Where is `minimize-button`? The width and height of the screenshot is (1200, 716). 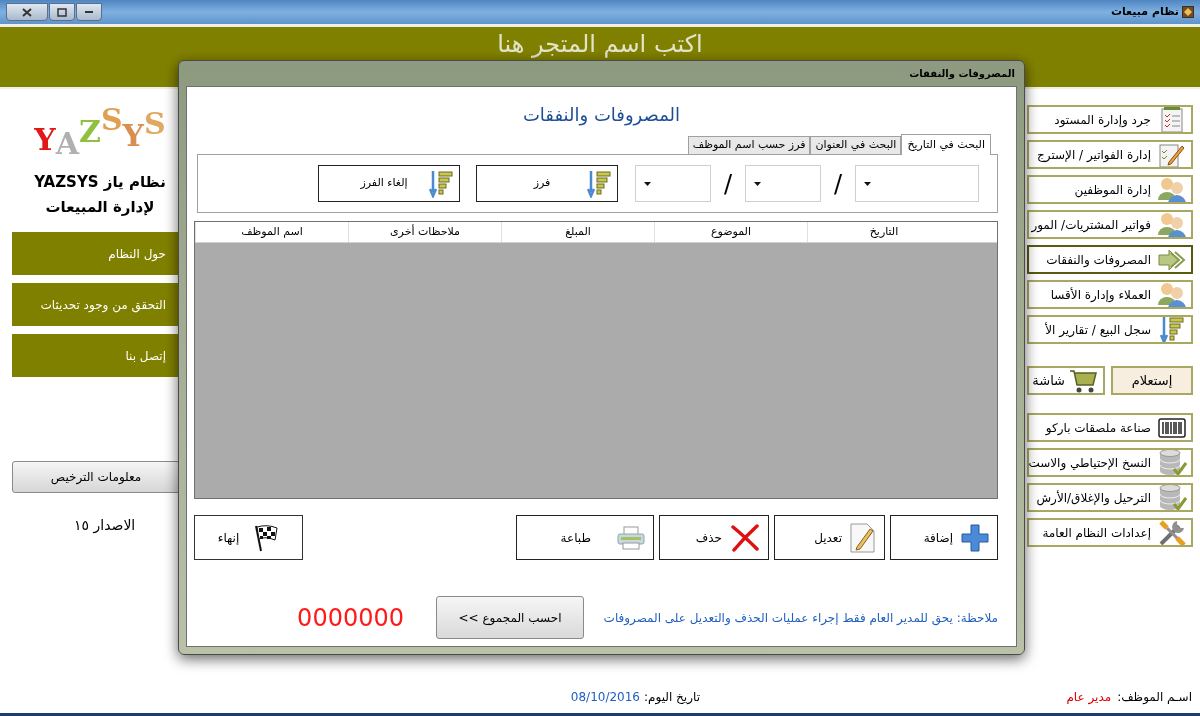
minimize-button is located at coordinates (89, 12).